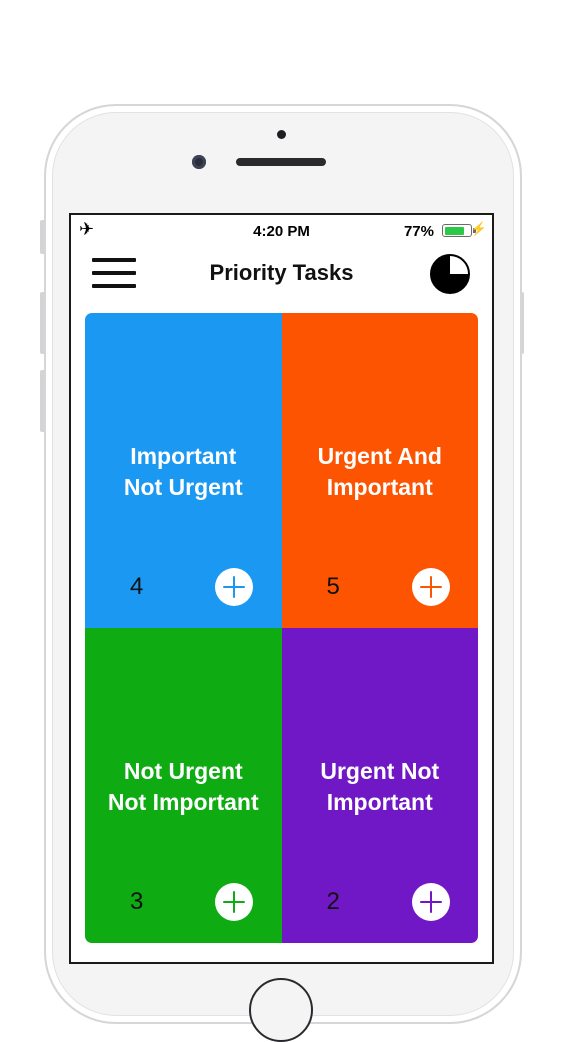 This screenshot has width=563, height=1042. I want to click on task-count: 2, so click(333, 901).